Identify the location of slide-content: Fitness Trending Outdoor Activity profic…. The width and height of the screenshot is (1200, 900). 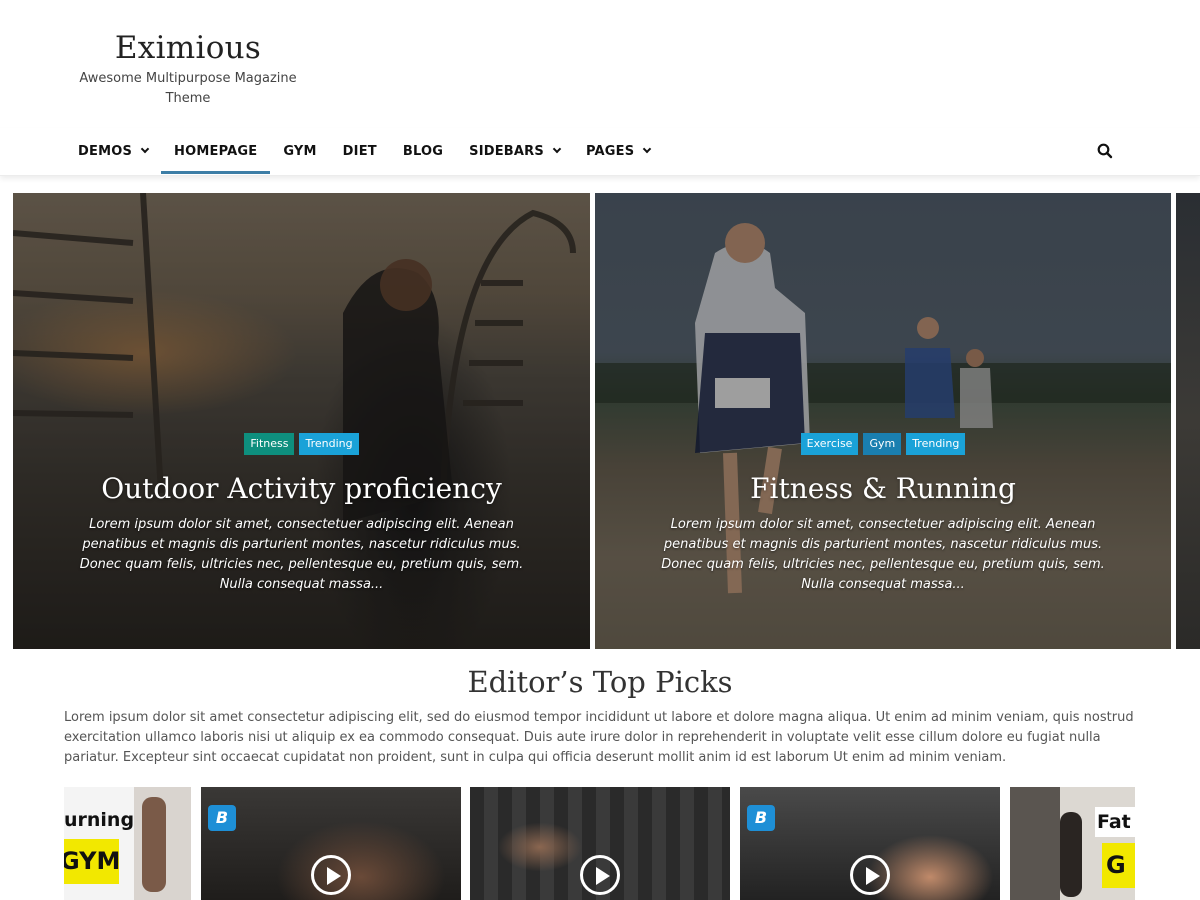
(301, 514).